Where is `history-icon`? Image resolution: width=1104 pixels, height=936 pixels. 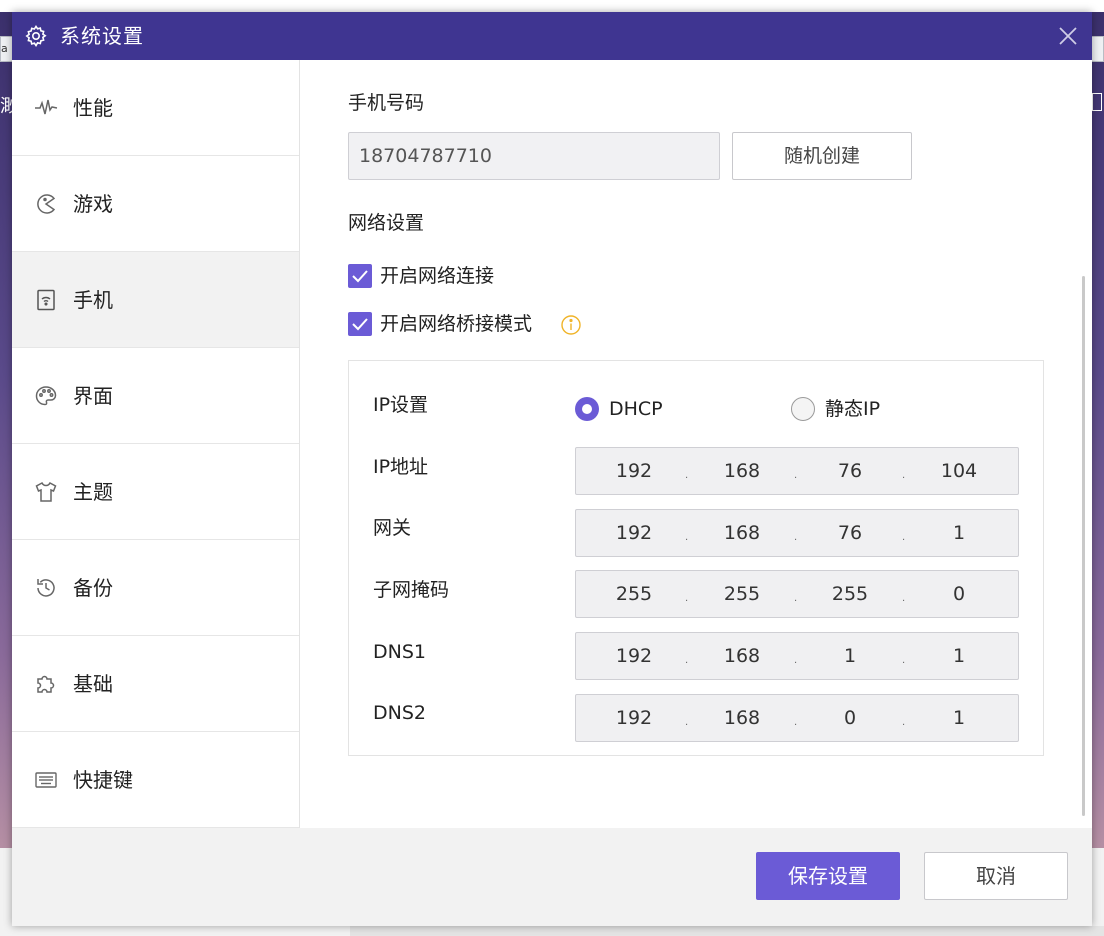
history-icon is located at coordinates (46, 588).